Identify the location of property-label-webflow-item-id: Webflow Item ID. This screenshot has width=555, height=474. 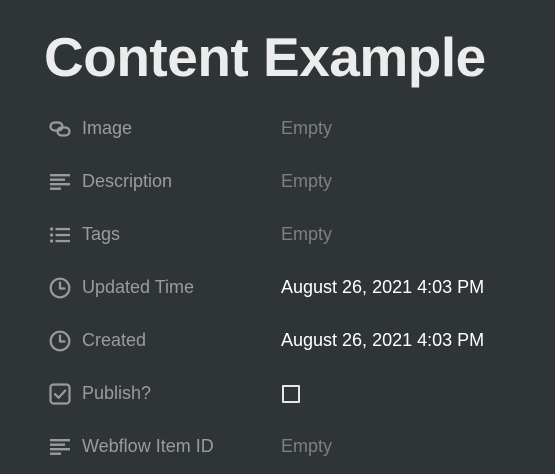
(154, 446).